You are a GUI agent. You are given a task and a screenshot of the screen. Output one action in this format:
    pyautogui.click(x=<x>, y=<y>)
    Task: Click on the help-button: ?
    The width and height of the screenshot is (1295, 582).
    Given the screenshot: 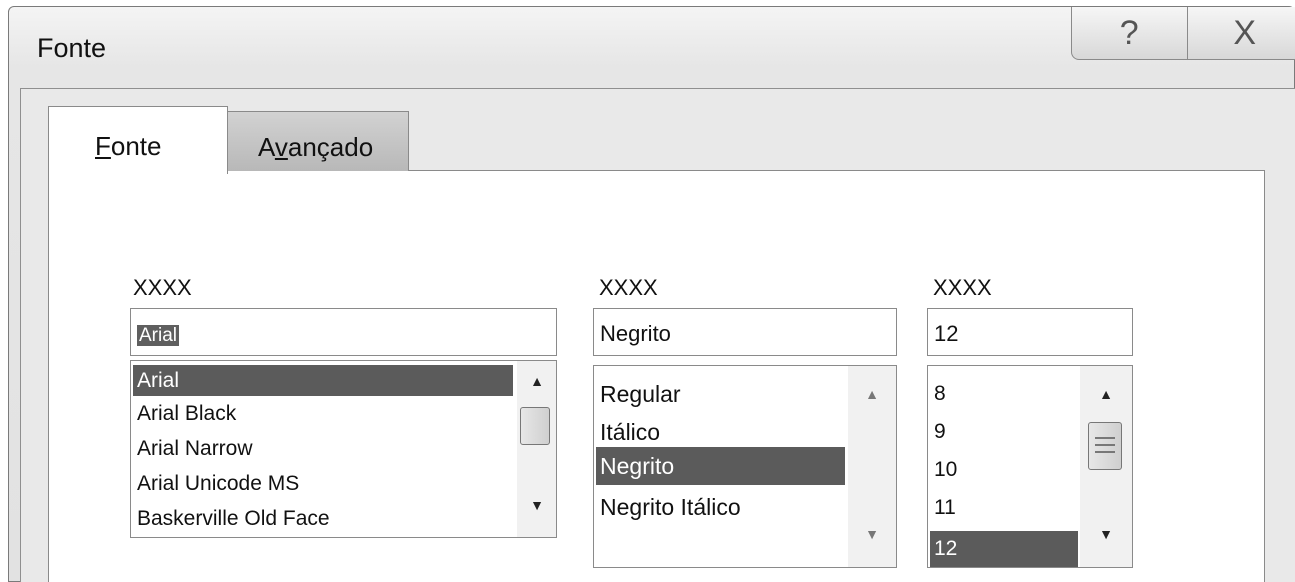 What is the action you would take?
    pyautogui.click(x=1129, y=33)
    